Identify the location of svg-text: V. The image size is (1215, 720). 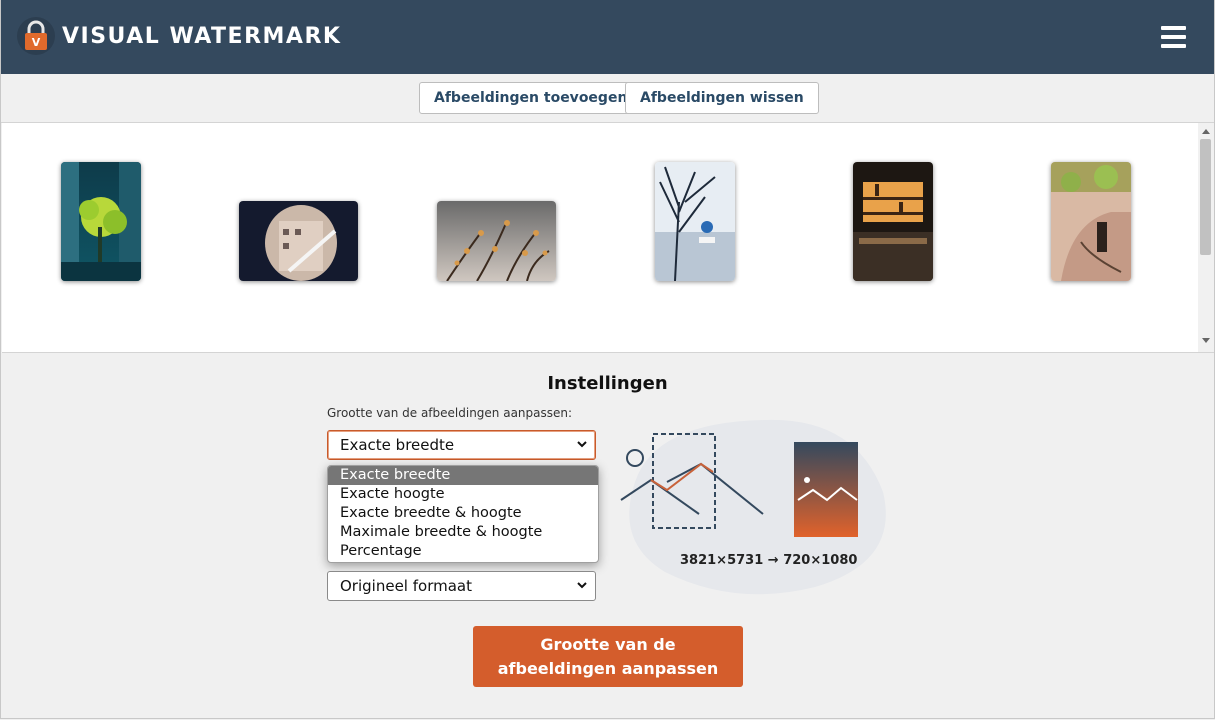
(36, 42).